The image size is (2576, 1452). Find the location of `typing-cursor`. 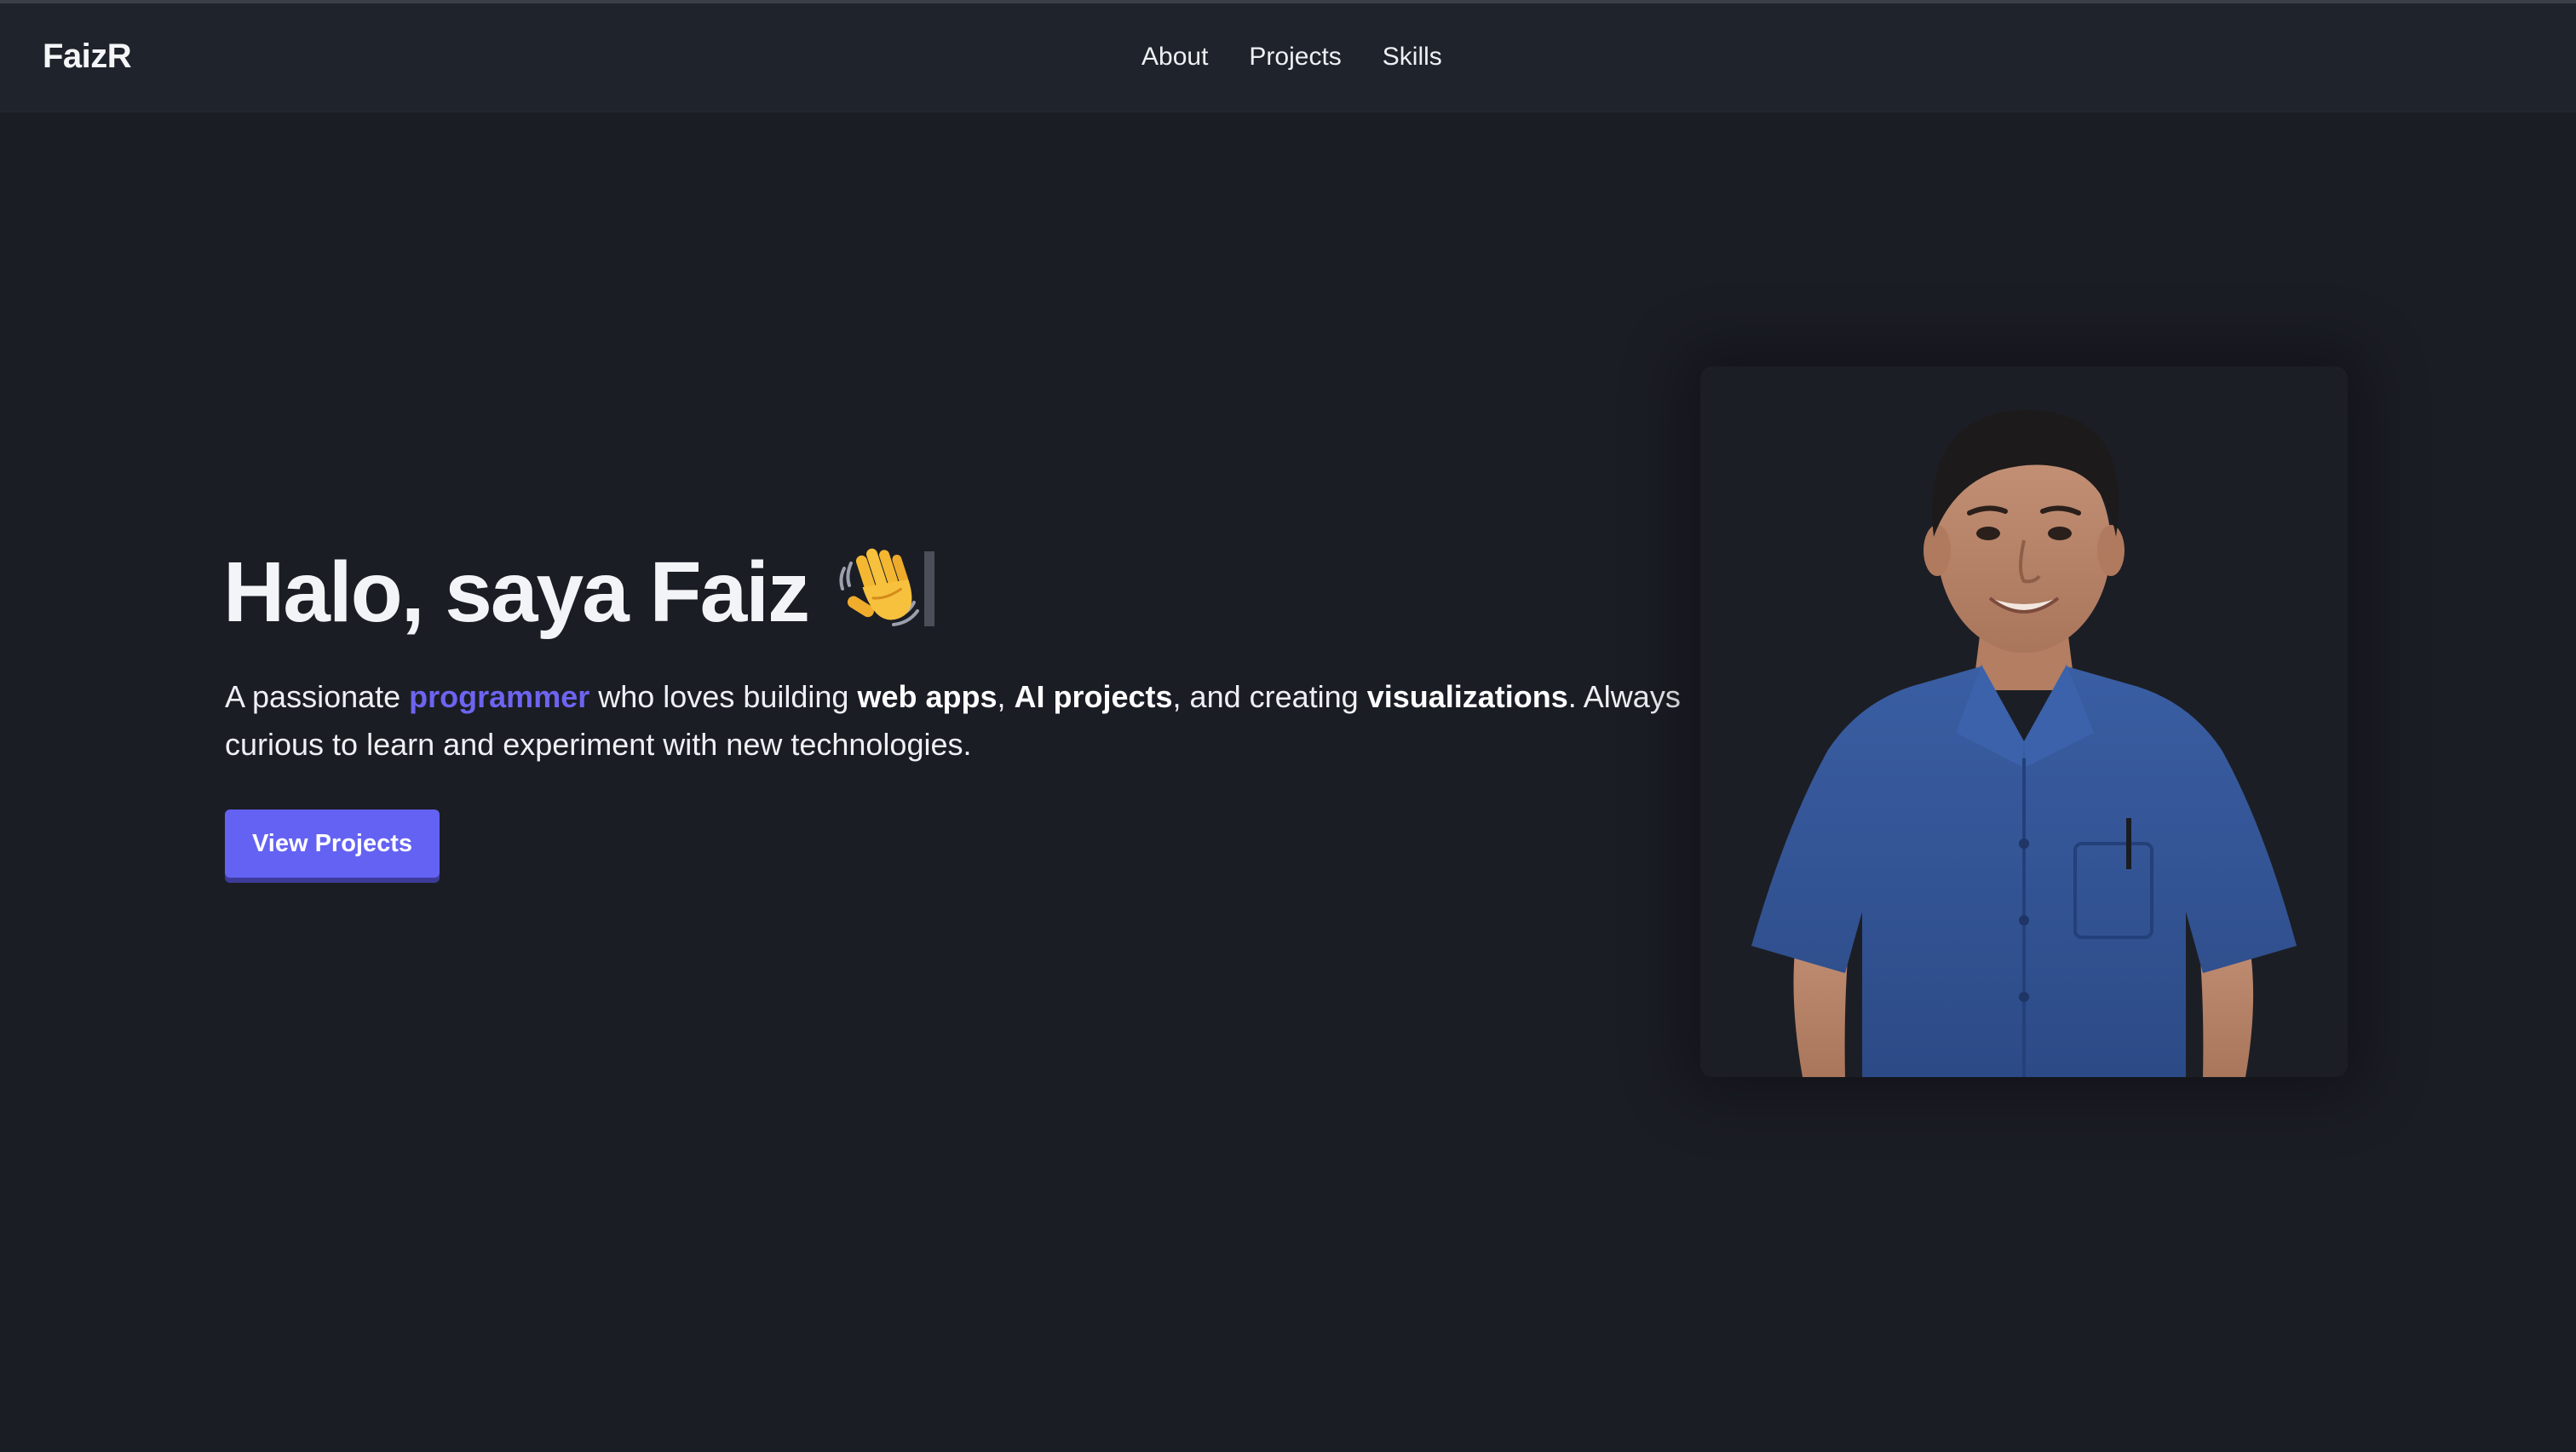

typing-cursor is located at coordinates (928, 589).